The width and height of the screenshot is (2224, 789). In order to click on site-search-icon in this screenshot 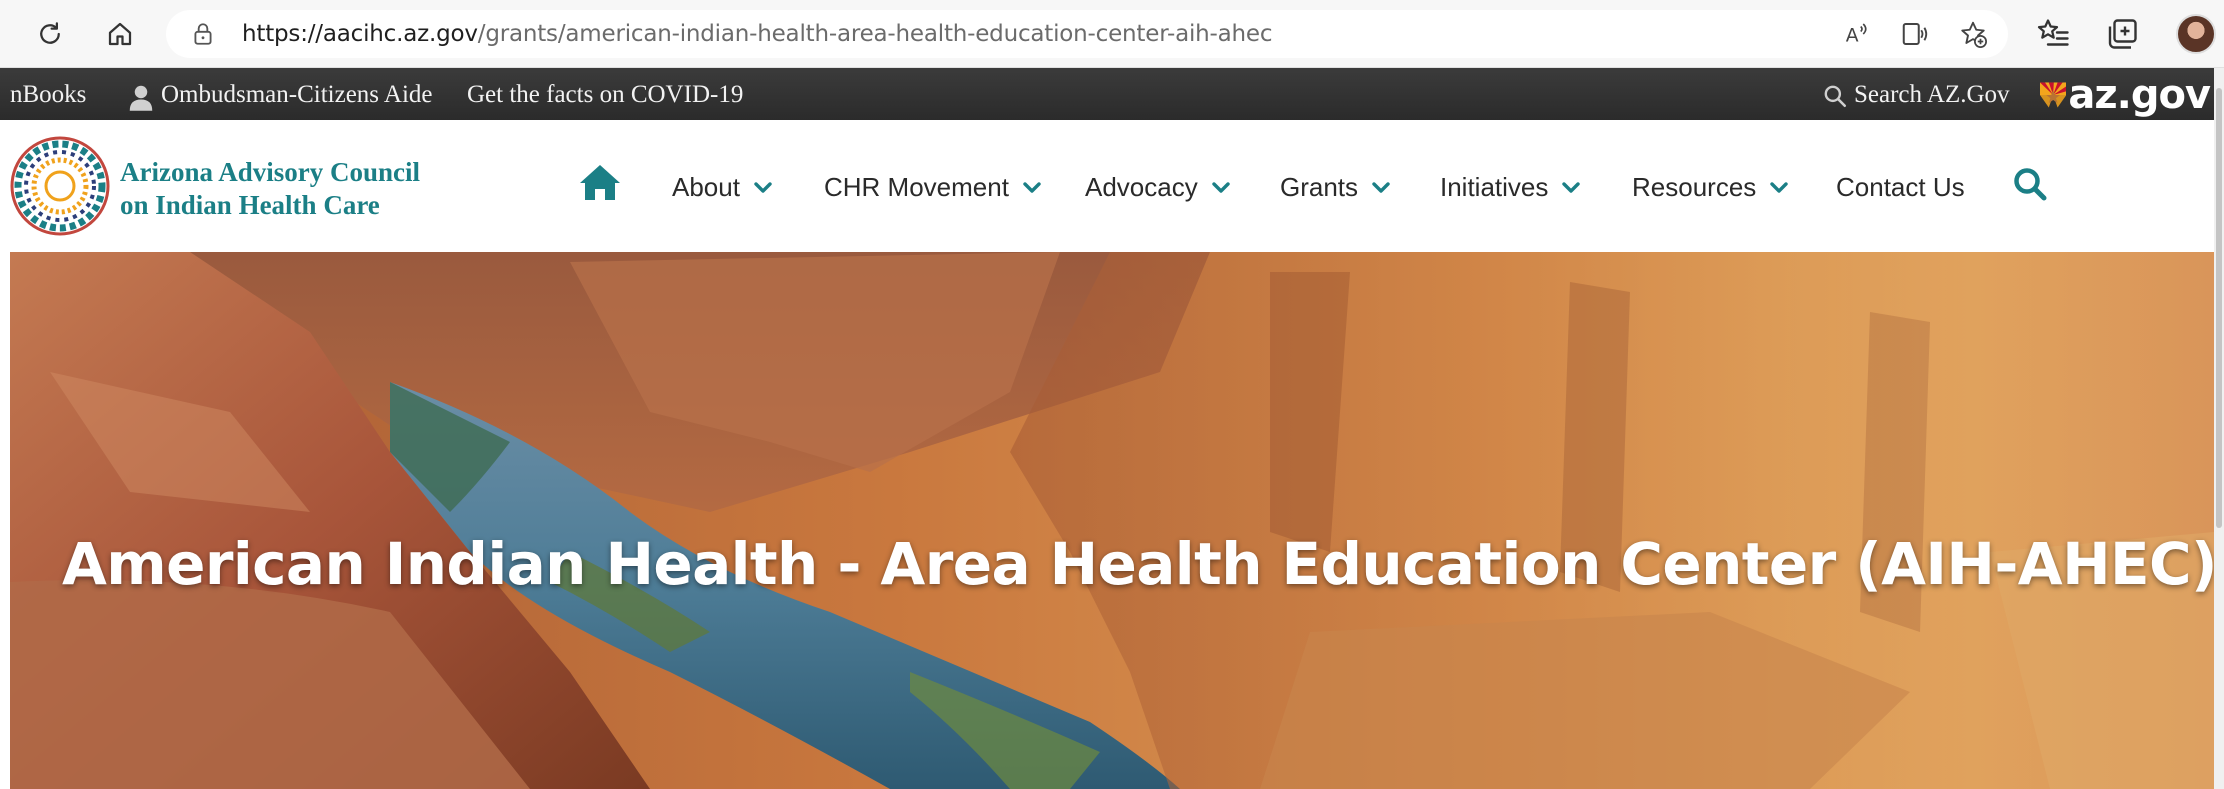, I will do `click(2030, 184)`.